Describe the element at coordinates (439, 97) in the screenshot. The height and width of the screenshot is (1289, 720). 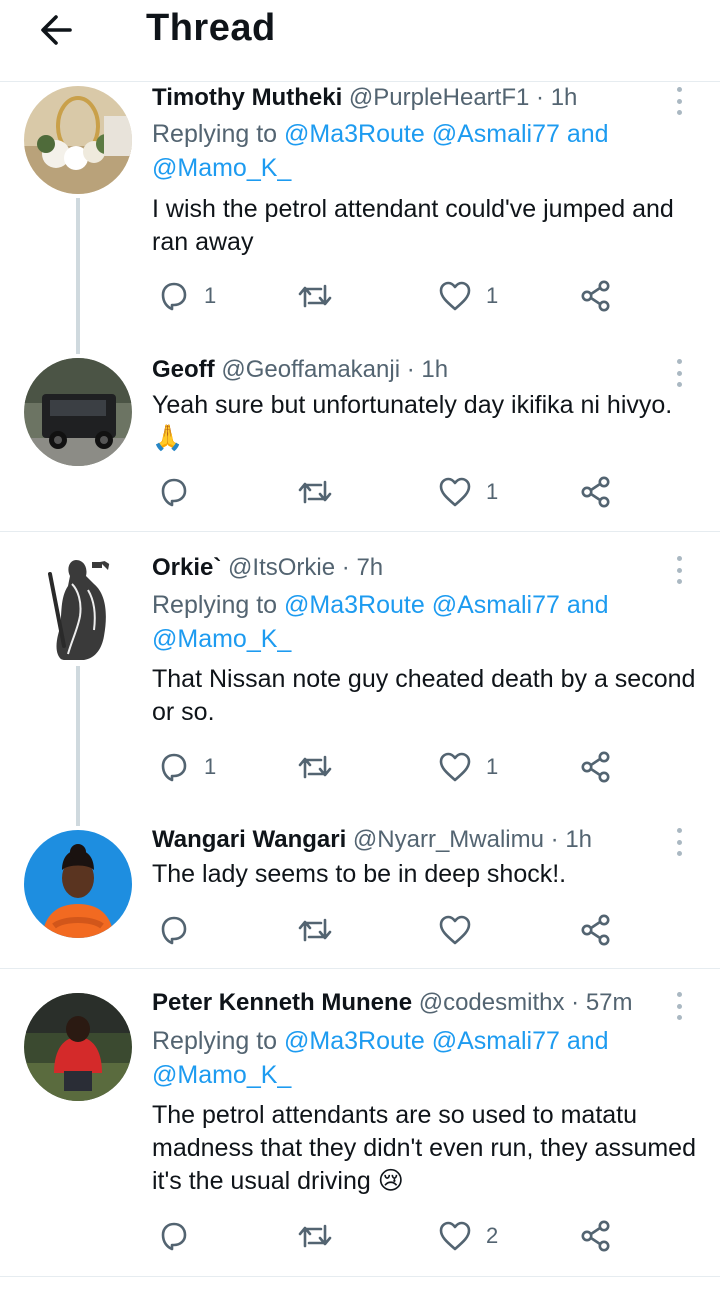
I see `author-handle: @PurpleHeartF1` at that location.